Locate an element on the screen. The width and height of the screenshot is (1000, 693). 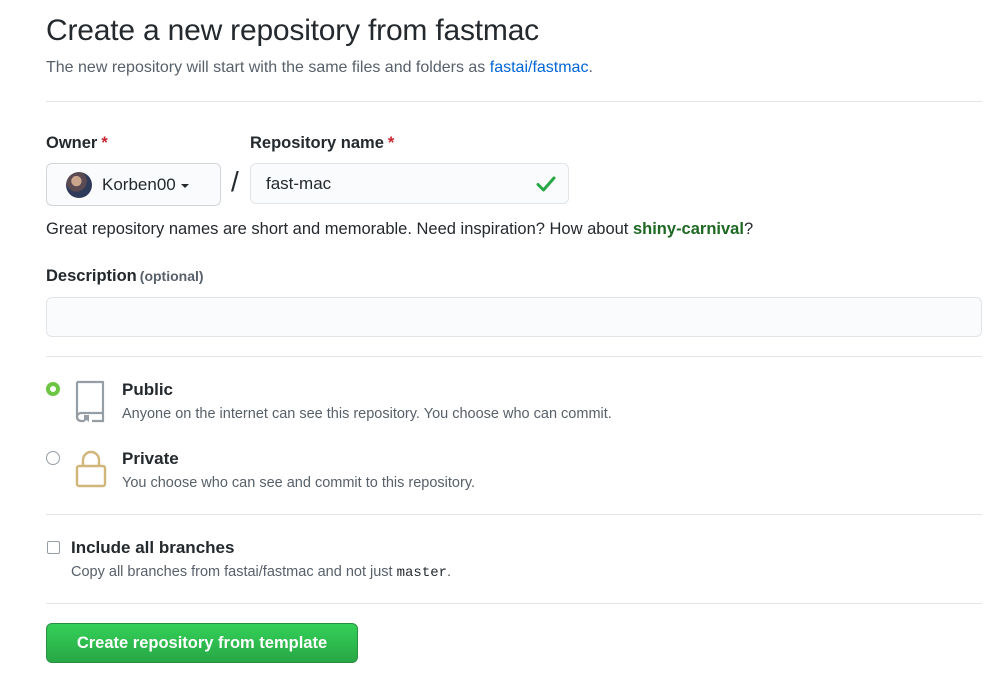
page-title: Create a new repository from fastmac is located at coordinates (292, 30).